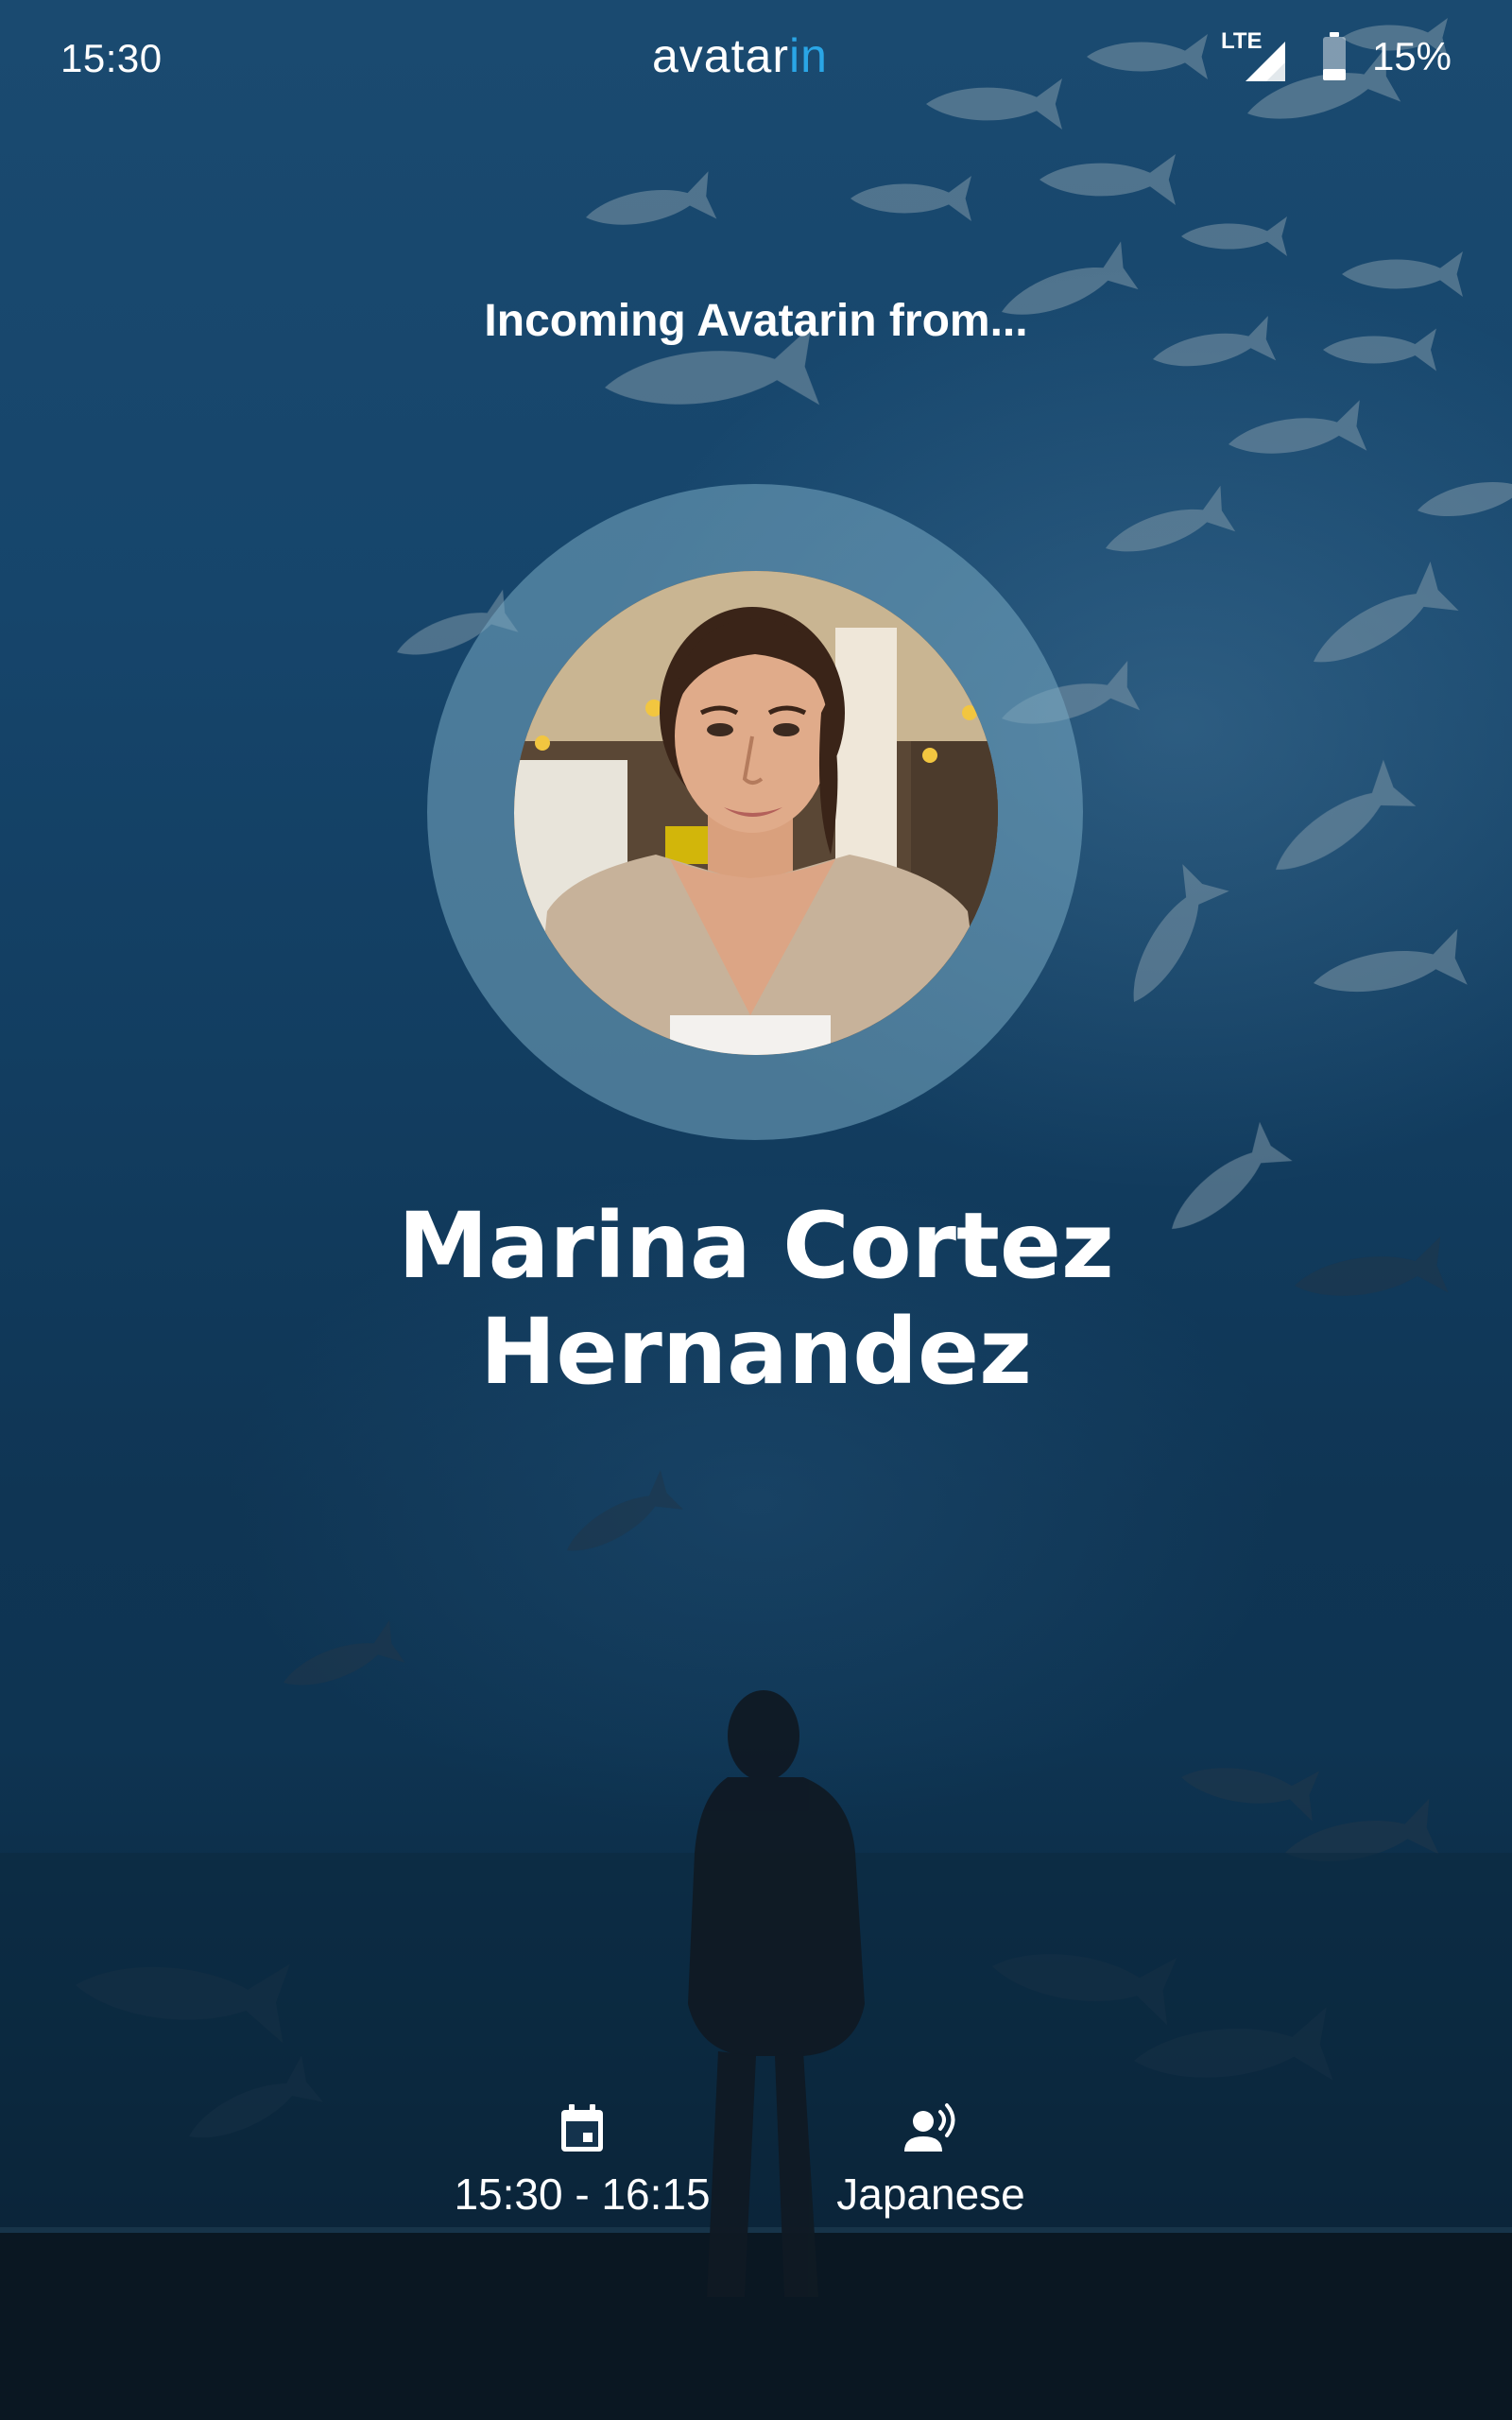  I want to click on brand-logo: avatarin, so click(740, 55).